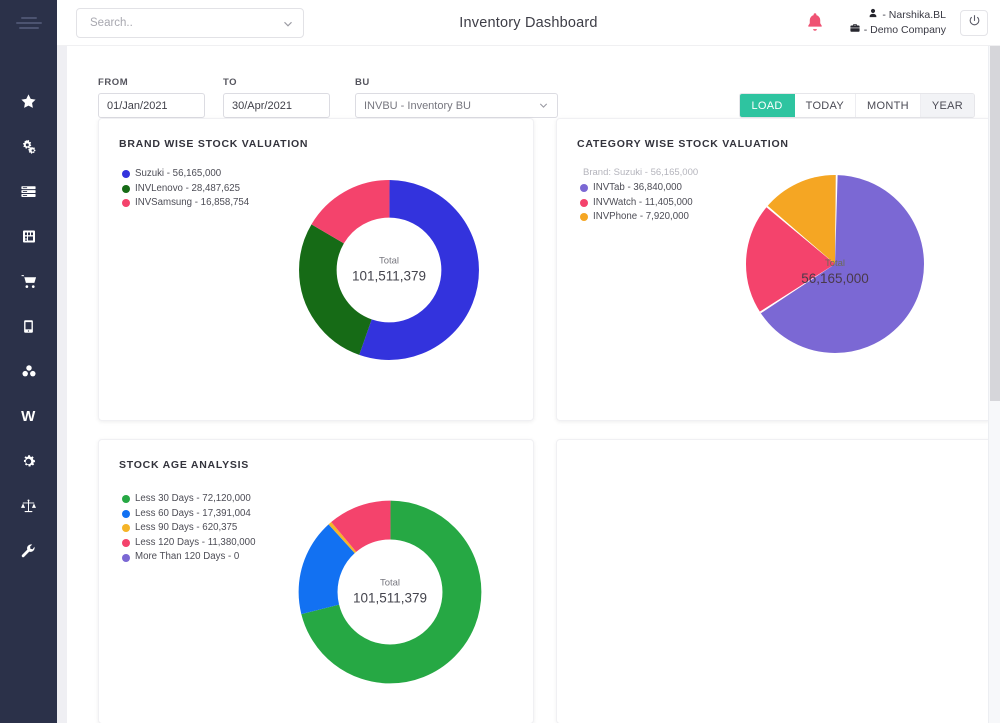  I want to click on to-field: TO 30/Apr/2021, so click(276, 97).